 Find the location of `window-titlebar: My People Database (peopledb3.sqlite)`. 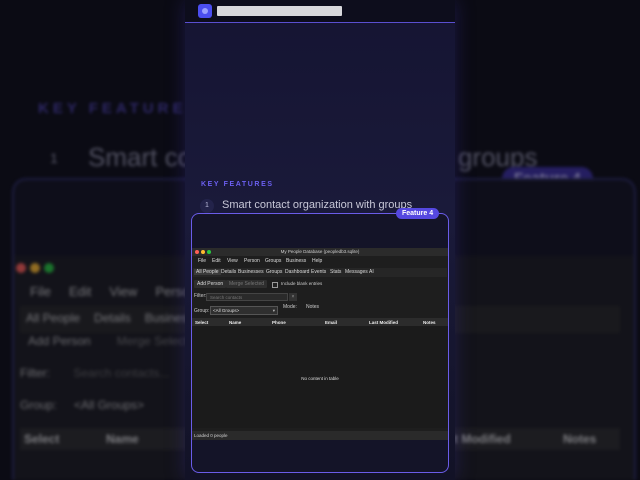

window-titlebar: My People Database (peopledb3.sqlite) is located at coordinates (320, 252).